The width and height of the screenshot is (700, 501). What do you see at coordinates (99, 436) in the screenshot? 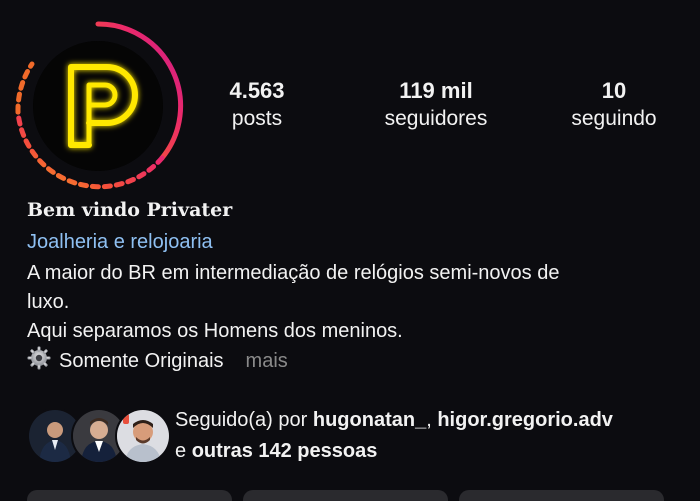
I see `mutual-followers-avatars` at bounding box center [99, 436].